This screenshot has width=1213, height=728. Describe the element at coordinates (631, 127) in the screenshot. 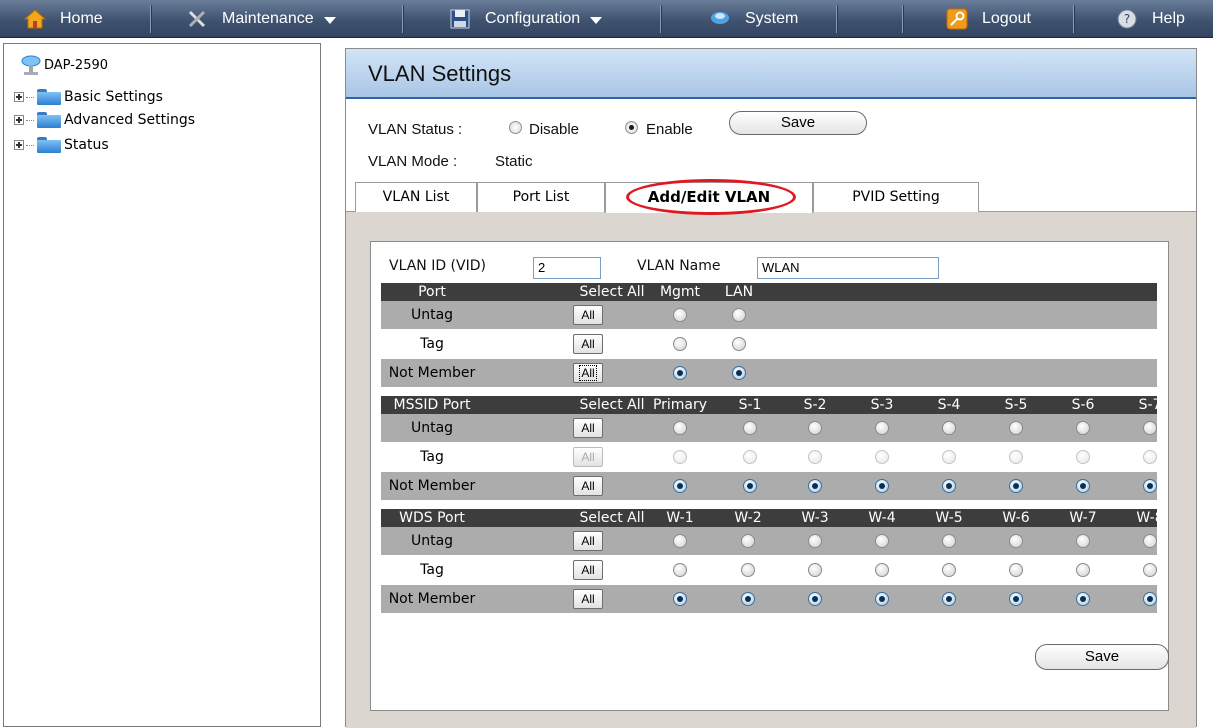

I see `vlan-status-enable-radio` at that location.